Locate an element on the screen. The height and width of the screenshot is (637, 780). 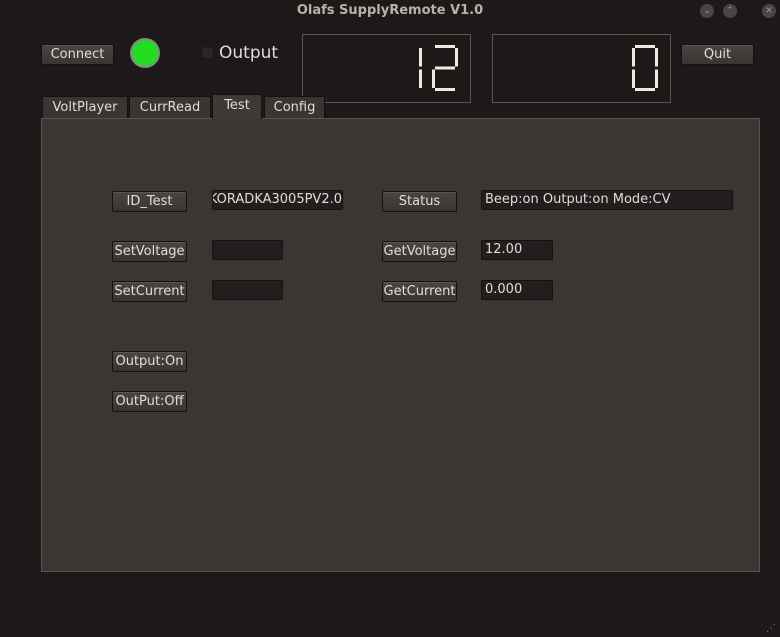
tab-curread: CurrRead is located at coordinates (170, 107).